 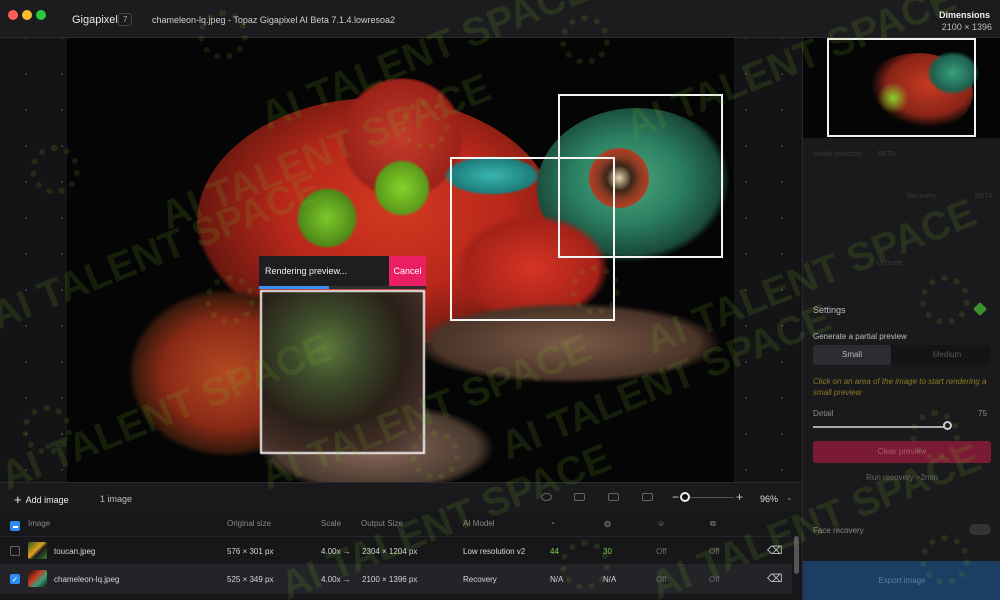 I want to click on column-header-ai-model: AI Model, so click(x=479, y=523).